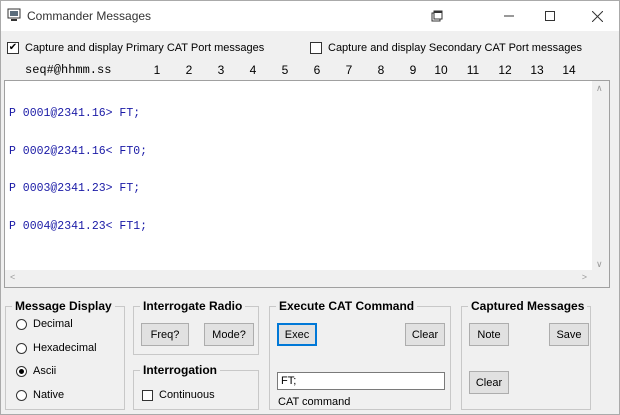  Describe the element at coordinates (441, 70) in the screenshot. I see `column-number: 10` at that location.